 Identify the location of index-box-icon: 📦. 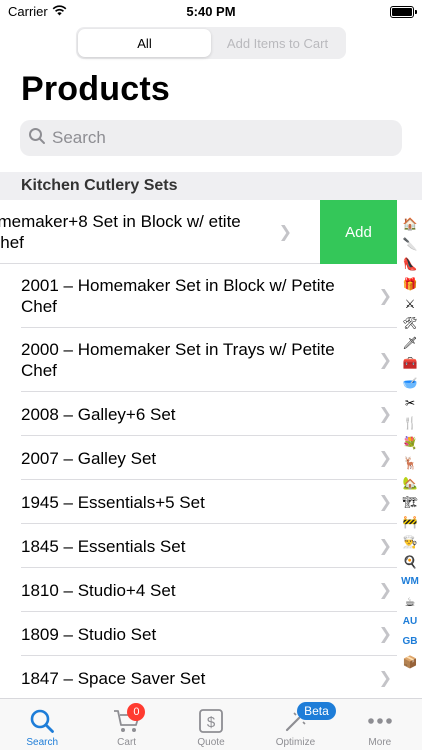
(410, 662).